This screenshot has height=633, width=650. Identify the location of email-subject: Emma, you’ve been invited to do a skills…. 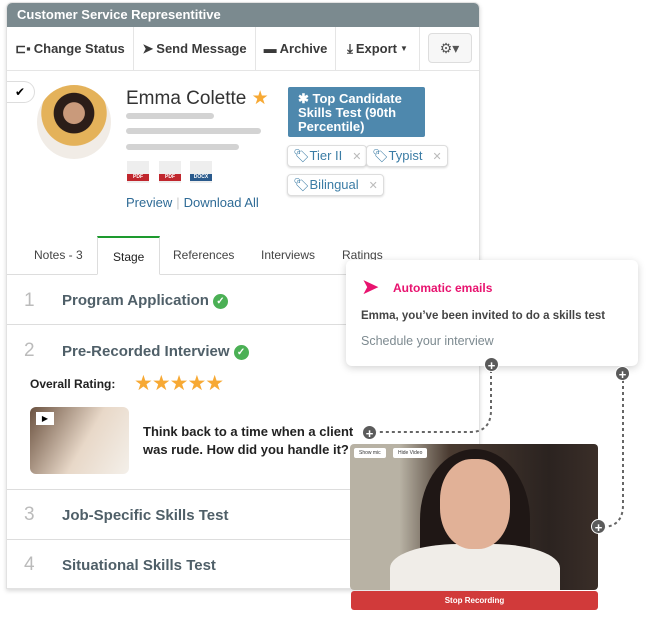
(483, 316).